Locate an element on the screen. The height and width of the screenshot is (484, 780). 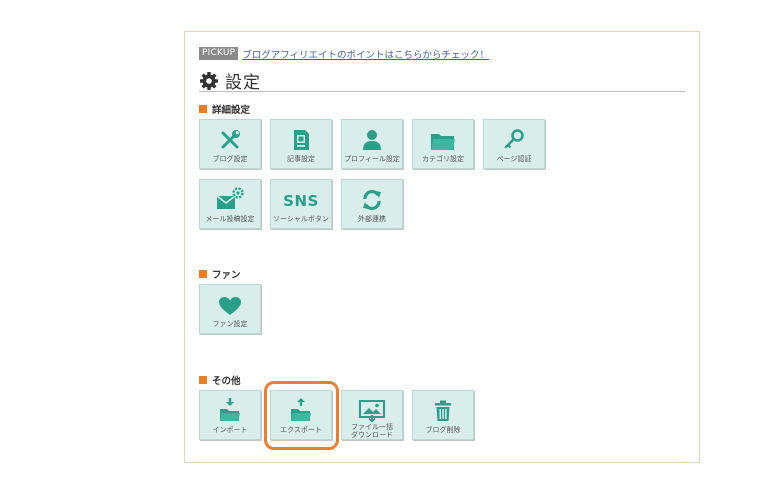
section-heading-fan: ファン is located at coordinates (220, 274).